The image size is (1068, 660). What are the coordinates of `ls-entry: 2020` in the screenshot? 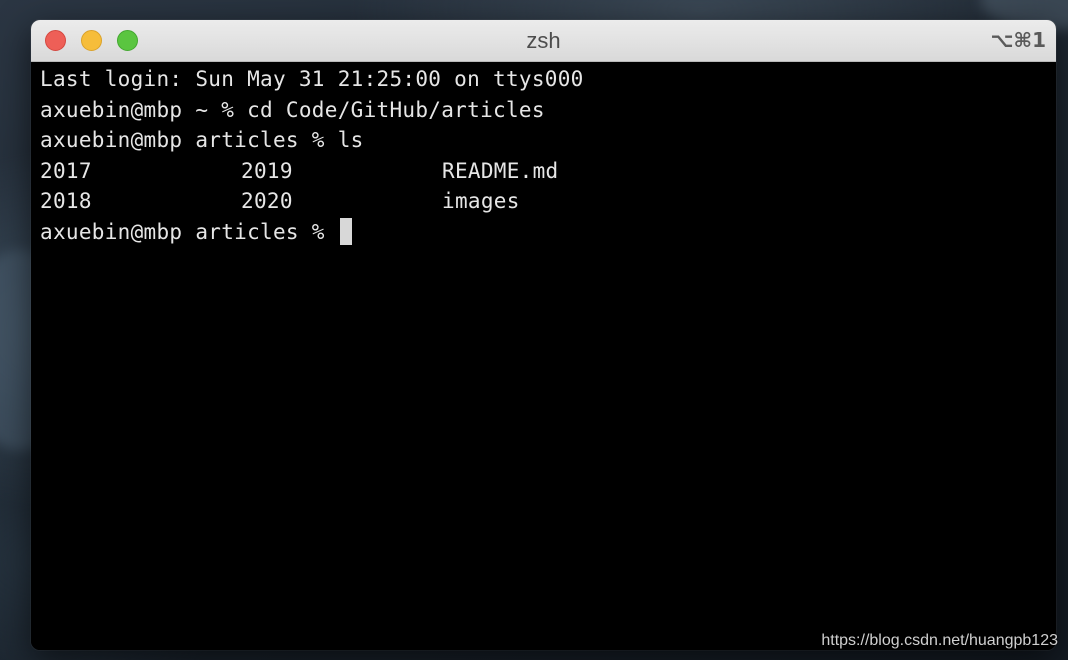 It's located at (267, 201).